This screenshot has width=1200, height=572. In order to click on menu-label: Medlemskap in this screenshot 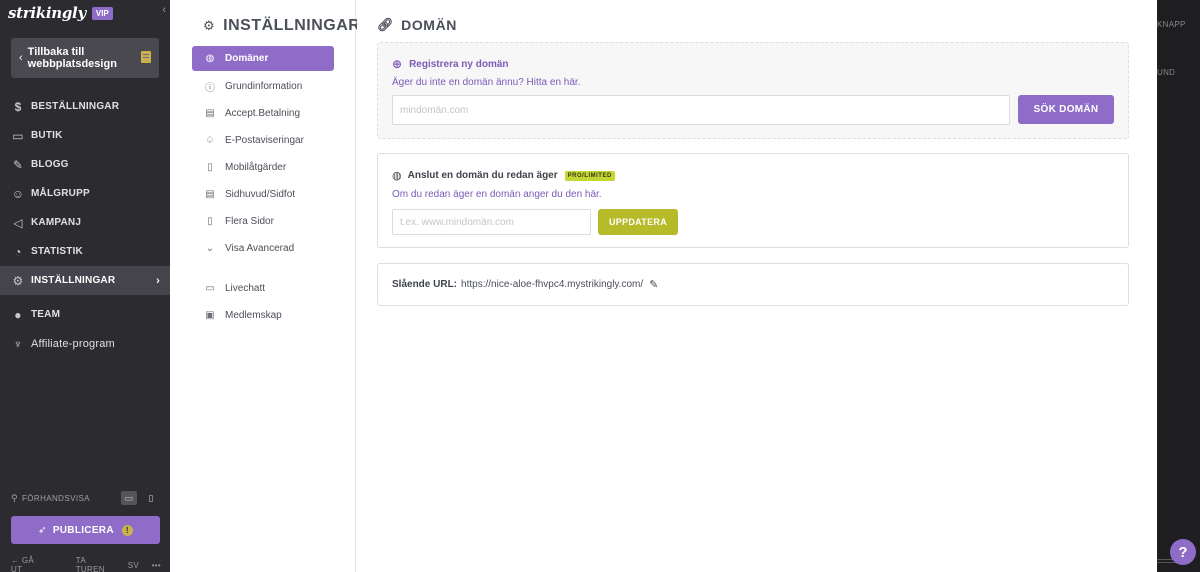, I will do `click(253, 315)`.